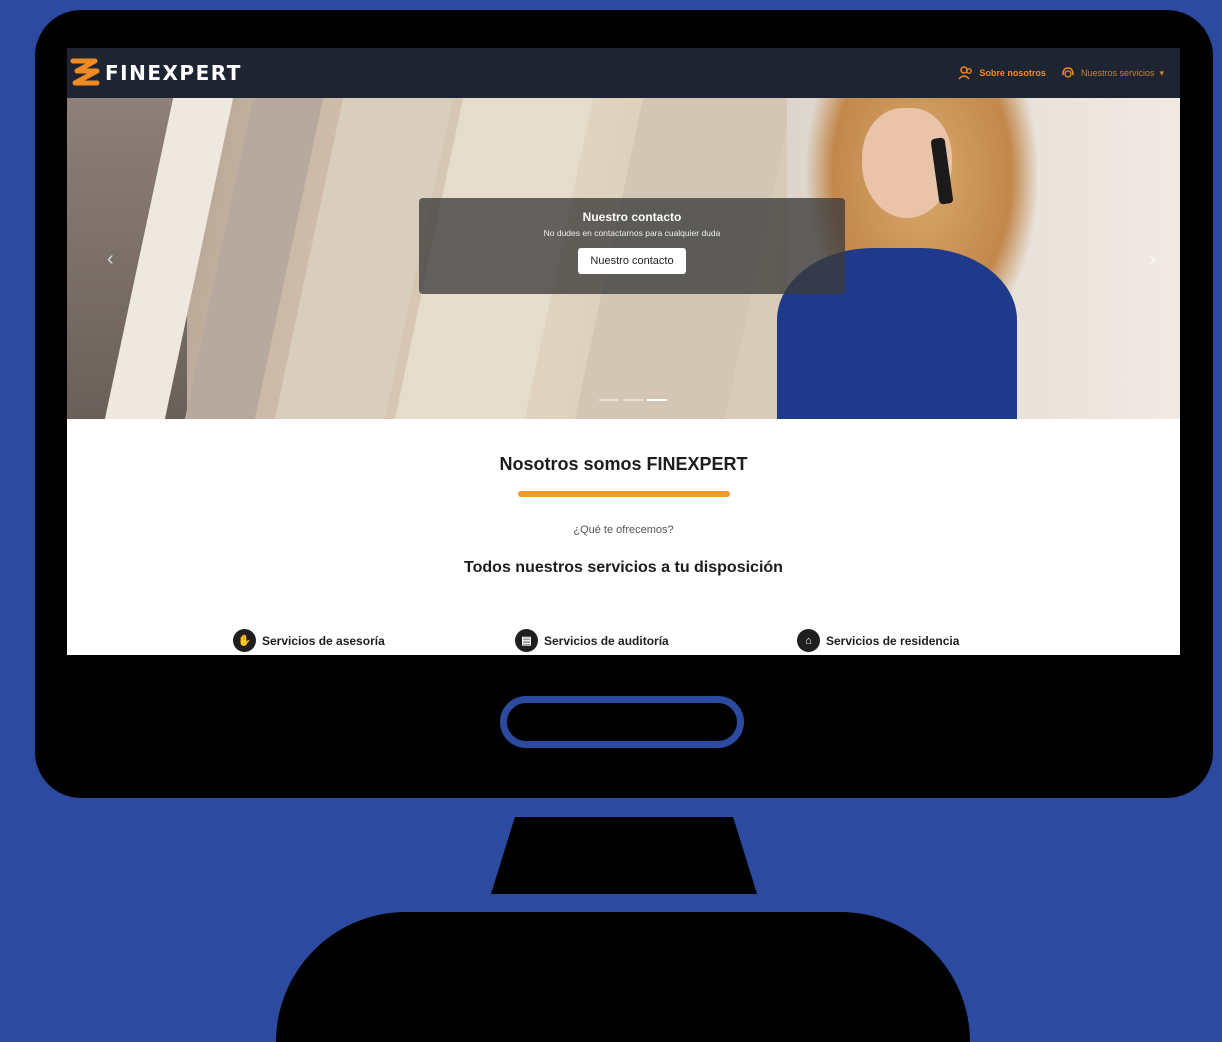  What do you see at coordinates (1161, 72) in the screenshot?
I see `chevron-down-icon: ▾` at bounding box center [1161, 72].